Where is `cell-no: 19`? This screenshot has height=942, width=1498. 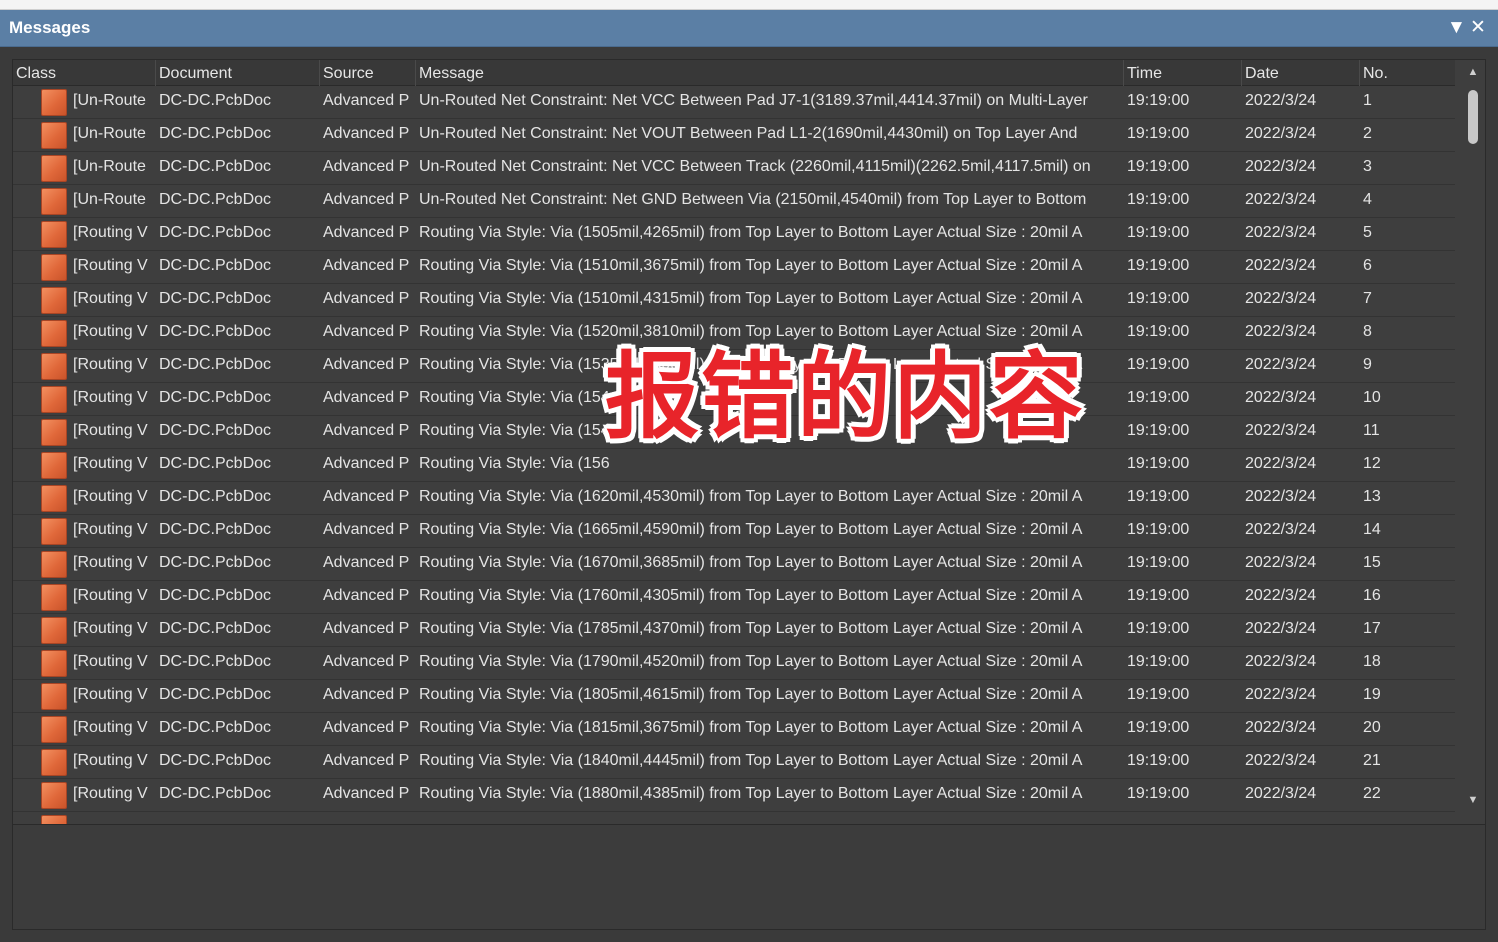 cell-no: 19 is located at coordinates (1372, 694).